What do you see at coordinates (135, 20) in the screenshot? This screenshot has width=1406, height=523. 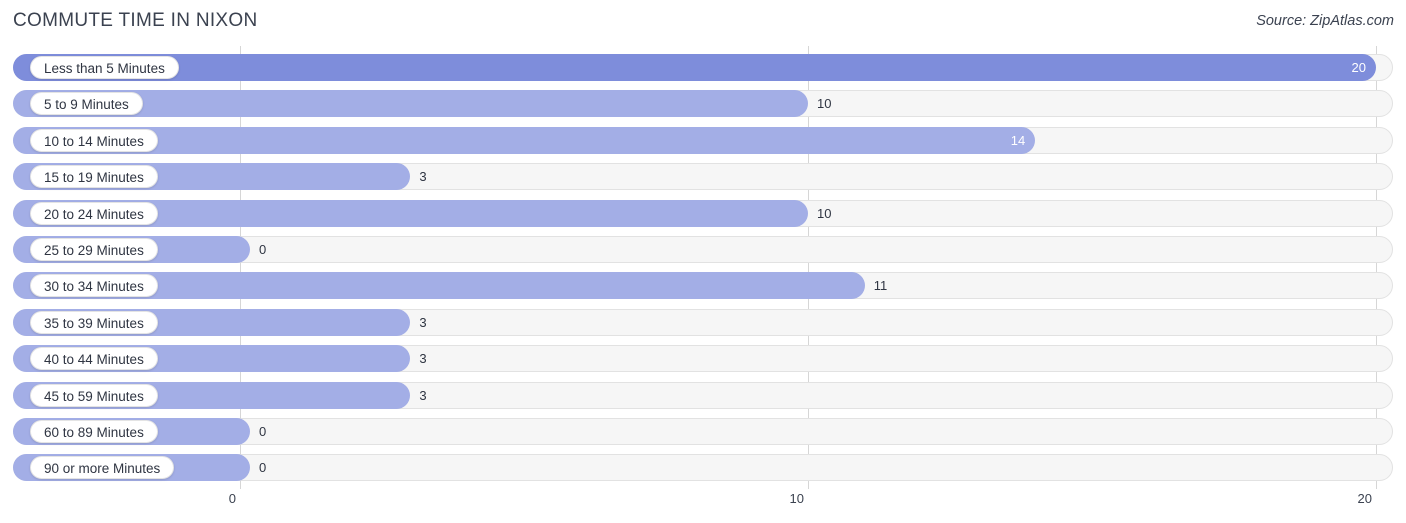 I see `page-title: COMMUTE TIME IN NIXON` at bounding box center [135, 20].